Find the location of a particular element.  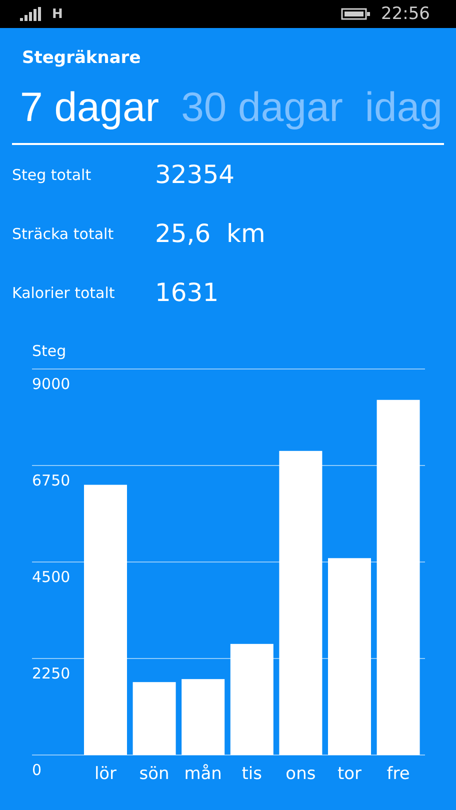

stat-label: Steg totalt is located at coordinates (52, 175).